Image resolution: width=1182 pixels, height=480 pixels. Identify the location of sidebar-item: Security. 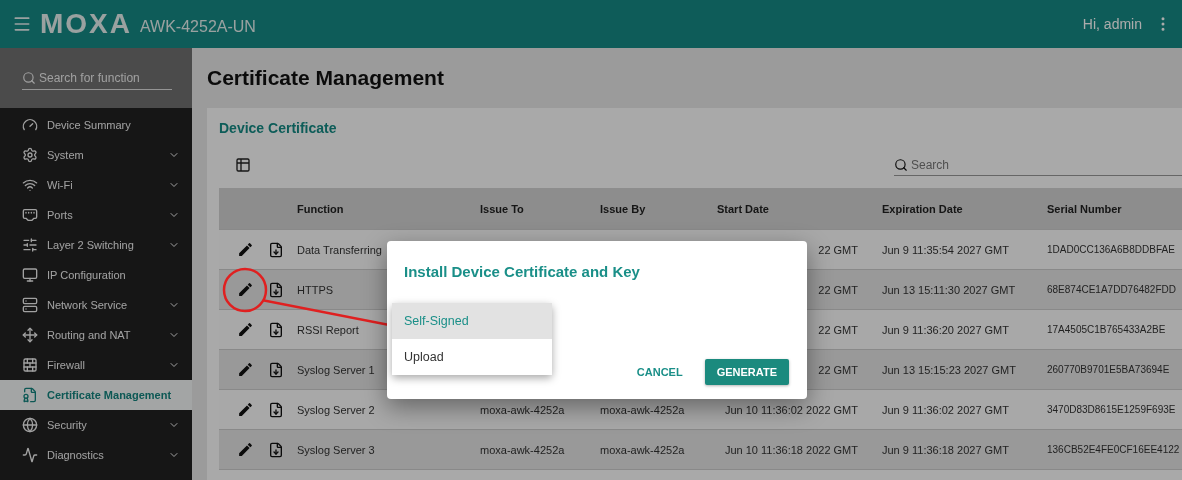
(96, 425).